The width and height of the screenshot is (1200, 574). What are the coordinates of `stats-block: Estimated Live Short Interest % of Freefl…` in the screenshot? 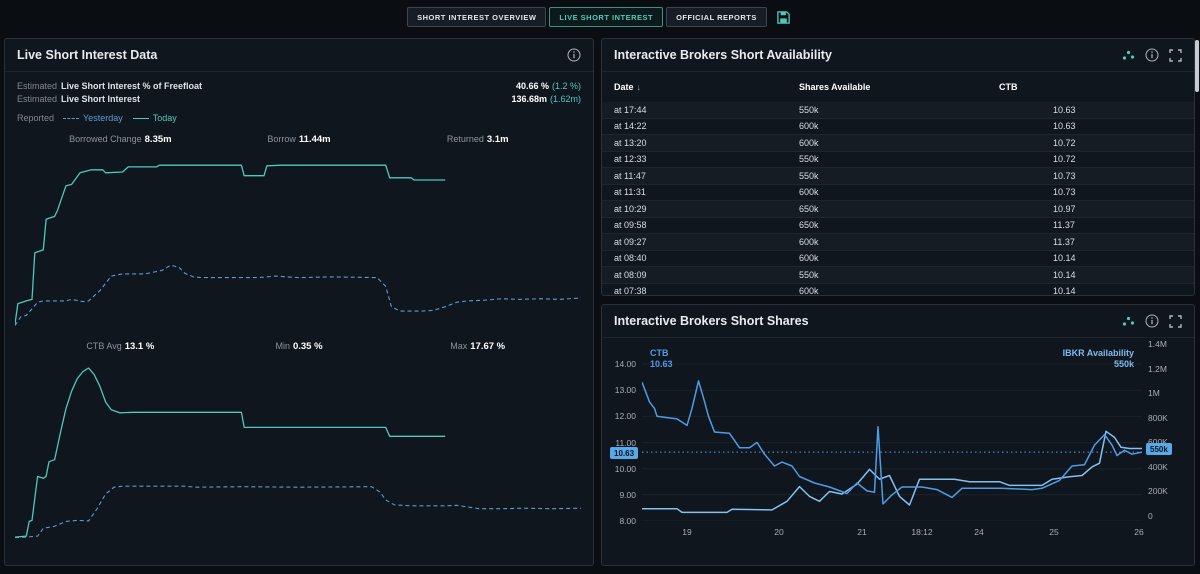 It's located at (299, 89).